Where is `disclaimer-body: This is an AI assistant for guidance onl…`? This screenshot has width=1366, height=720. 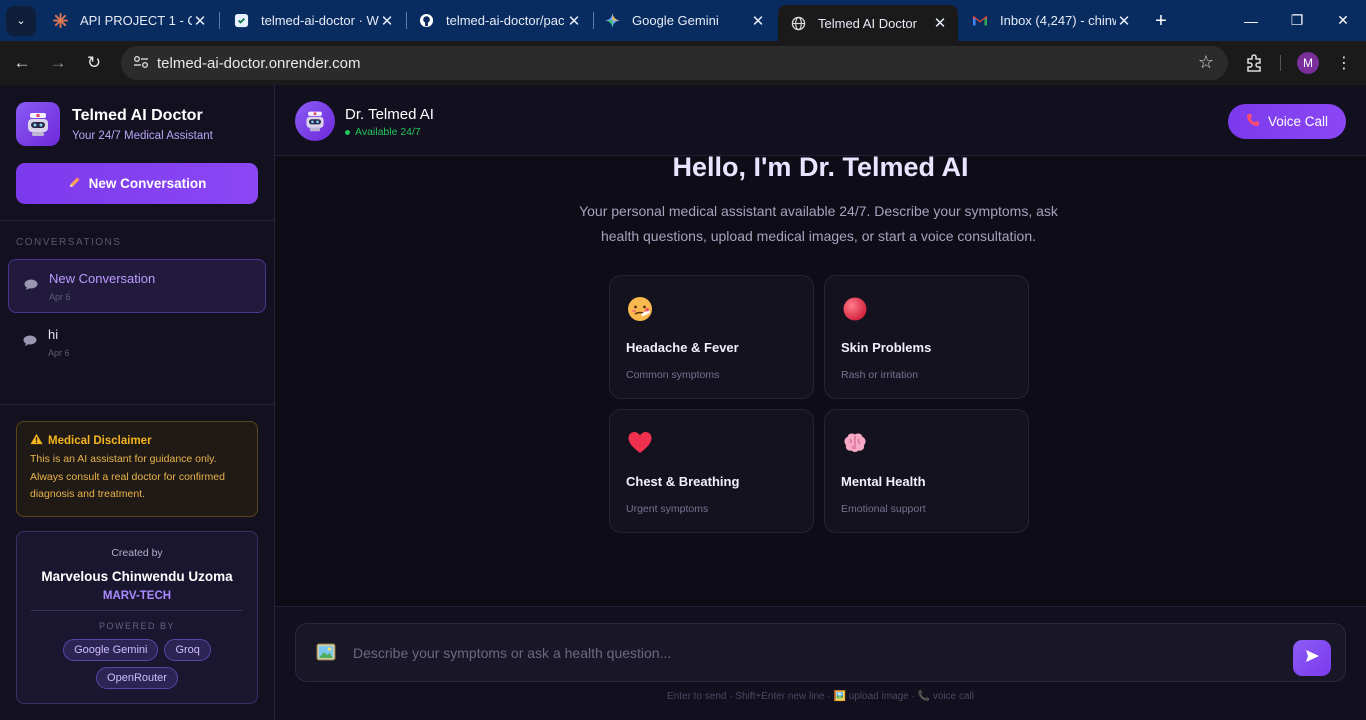 disclaimer-body: This is an AI assistant for guidance onl… is located at coordinates (127, 476).